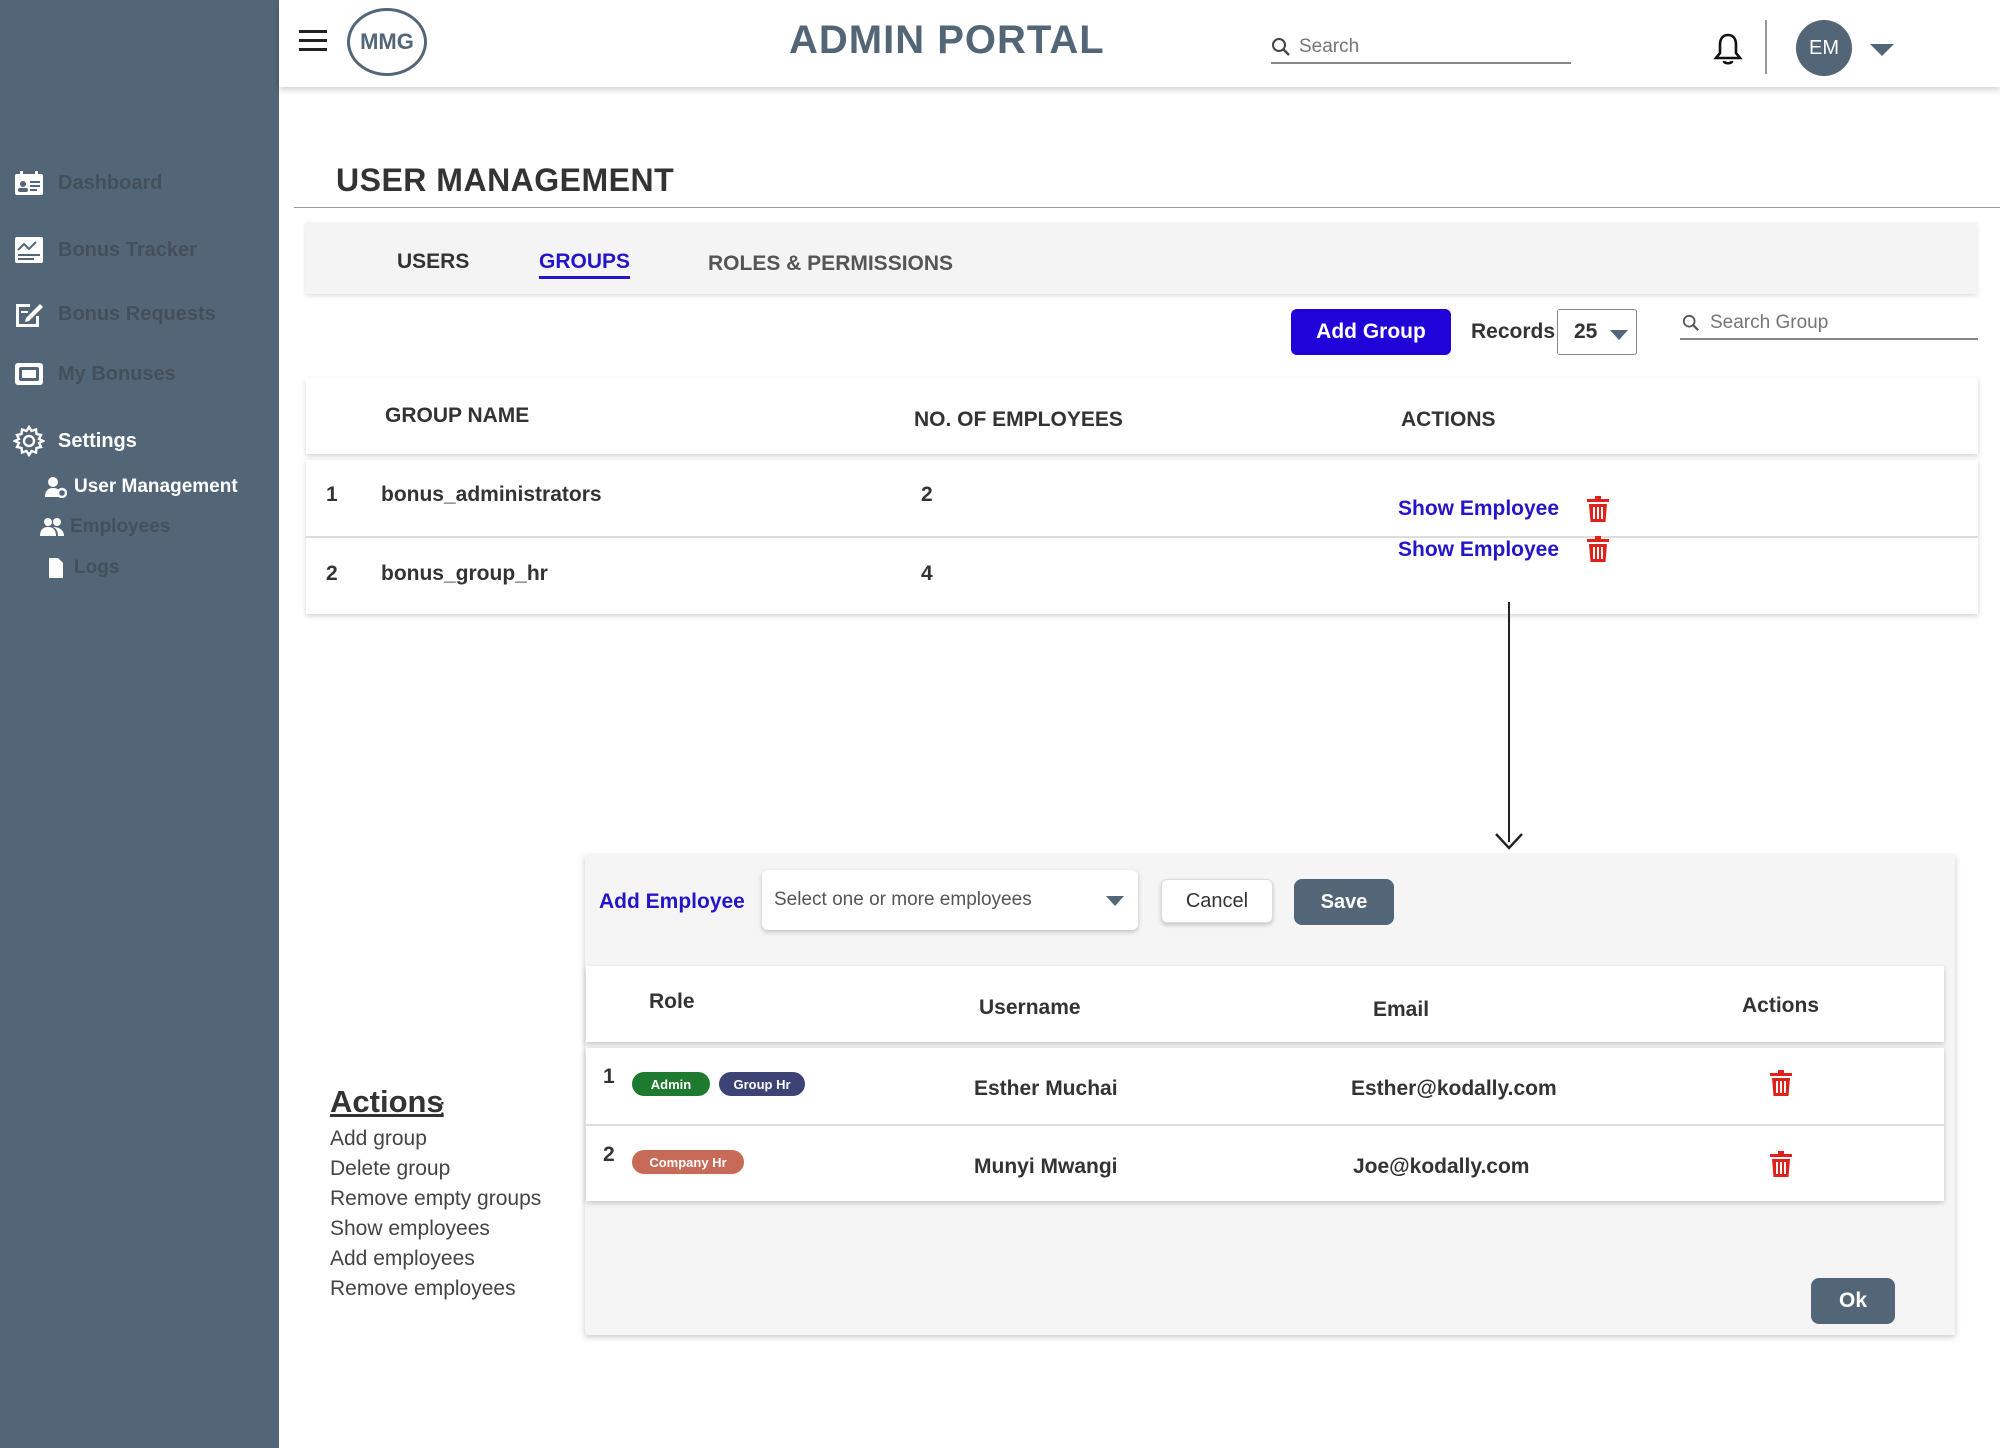 This screenshot has width=2000, height=1448. What do you see at coordinates (1448, 419) in the screenshot?
I see `column-header-actions: ACTIONS` at bounding box center [1448, 419].